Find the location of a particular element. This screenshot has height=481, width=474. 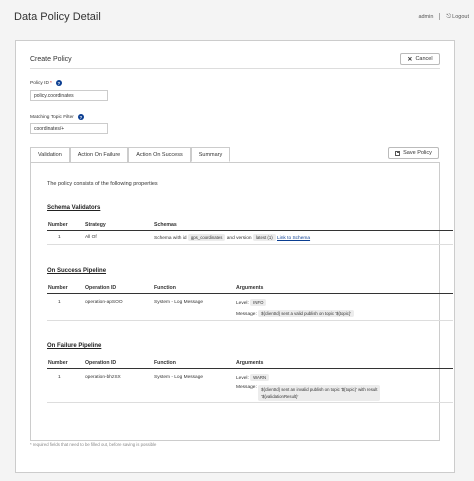

message-line: '${validationResult}' is located at coordinates (280, 396).